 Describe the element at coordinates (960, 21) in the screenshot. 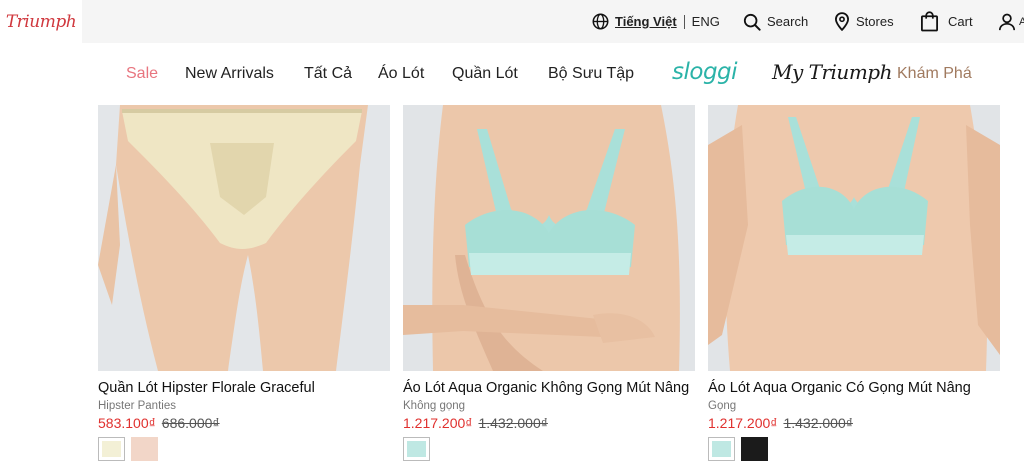

I see `cart-label: Cart` at that location.